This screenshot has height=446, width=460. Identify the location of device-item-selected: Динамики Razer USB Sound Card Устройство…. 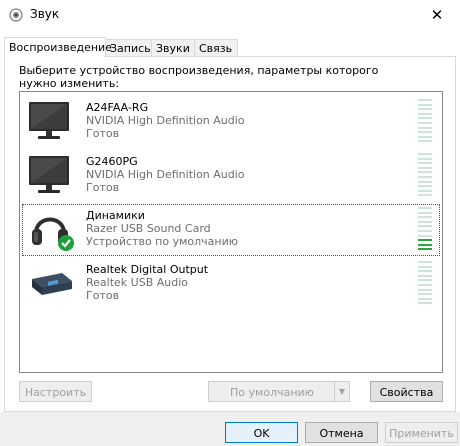
(230, 230).